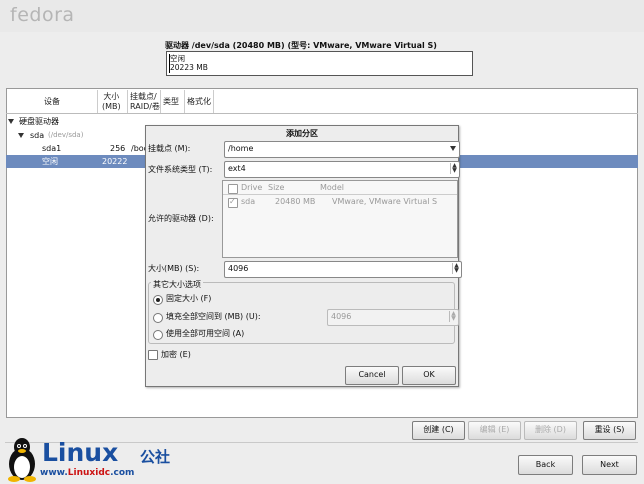 This screenshot has height=484, width=644. Describe the element at coordinates (122, 473) in the screenshot. I see `watermark-url-suffix: .com` at that location.